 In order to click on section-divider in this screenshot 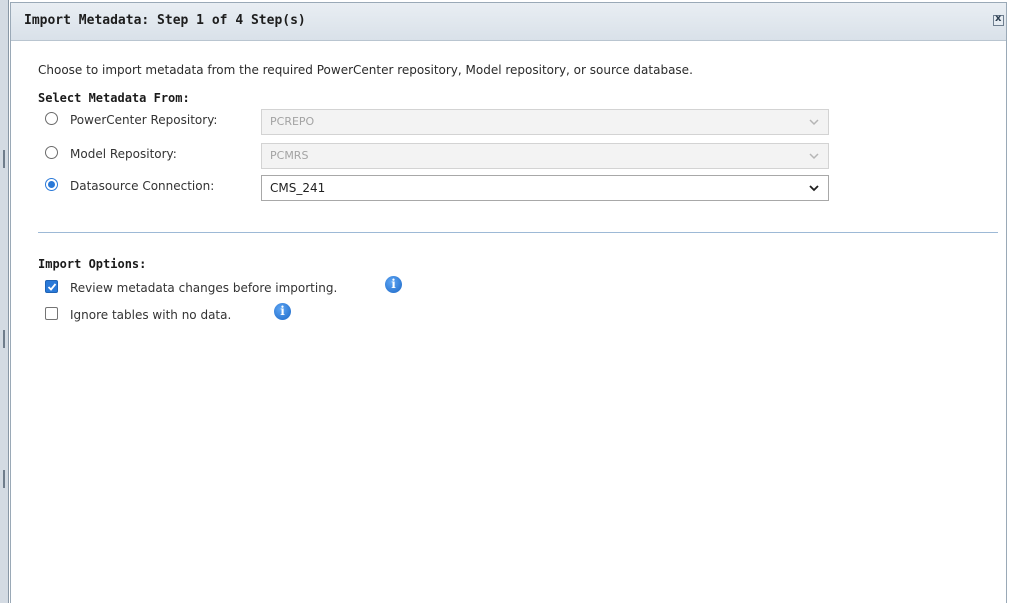, I will do `click(518, 232)`.